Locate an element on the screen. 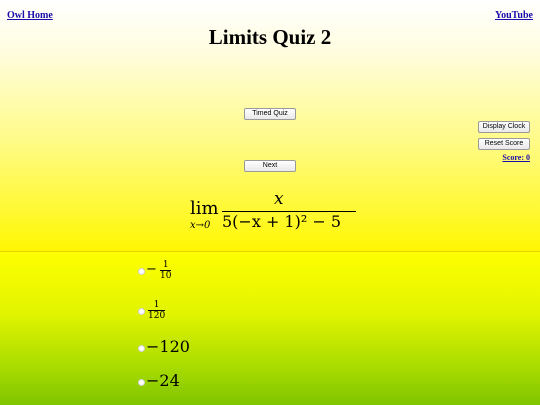  option-value: −24 is located at coordinates (163, 380).